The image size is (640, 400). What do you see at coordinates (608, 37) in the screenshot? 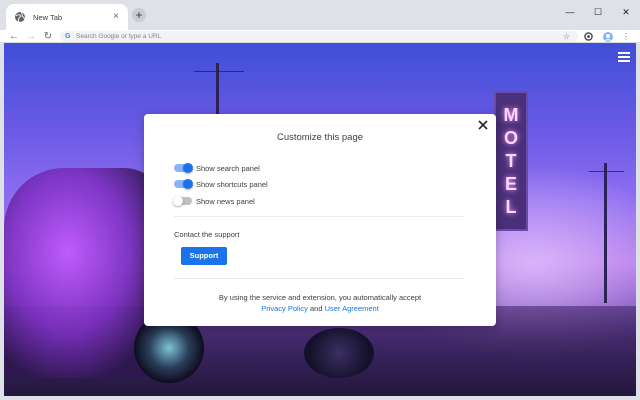
I see `profile-avatar-icon` at bounding box center [608, 37].